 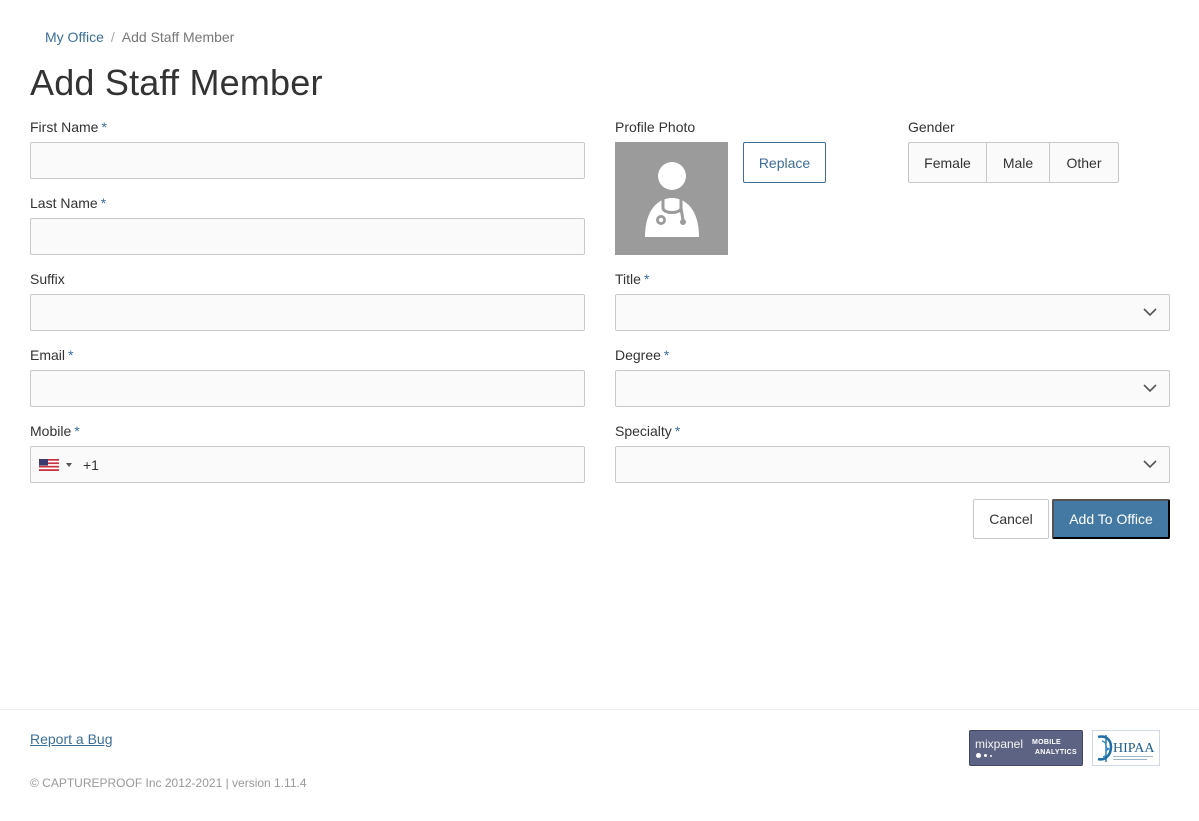 I want to click on degree-label: Degree *, so click(x=642, y=355).